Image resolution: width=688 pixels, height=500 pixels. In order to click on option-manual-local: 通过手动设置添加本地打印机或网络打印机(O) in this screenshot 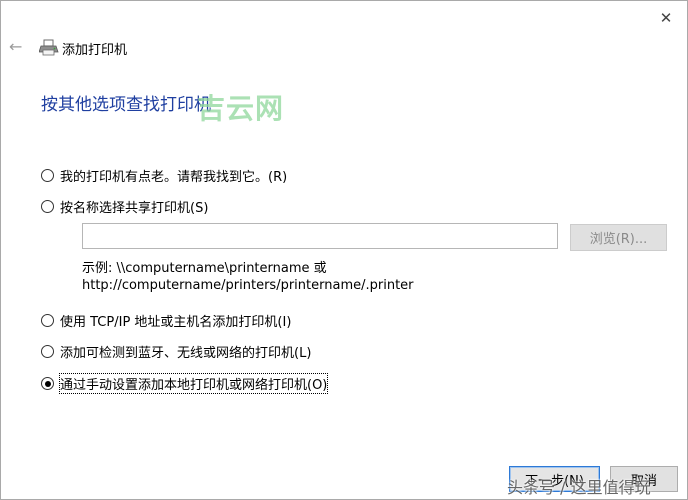, I will do `click(185, 383)`.